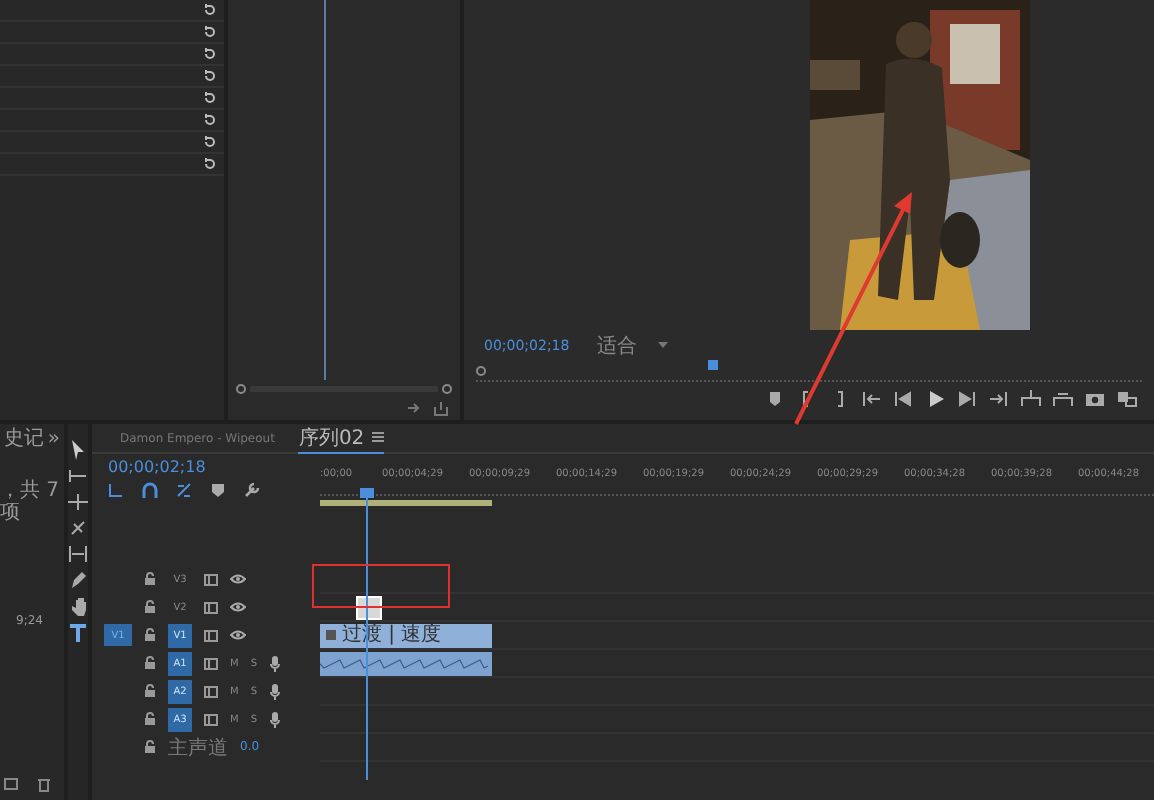 This screenshot has width=1154, height=800. I want to click on export-frame-icon, so click(1127, 399).